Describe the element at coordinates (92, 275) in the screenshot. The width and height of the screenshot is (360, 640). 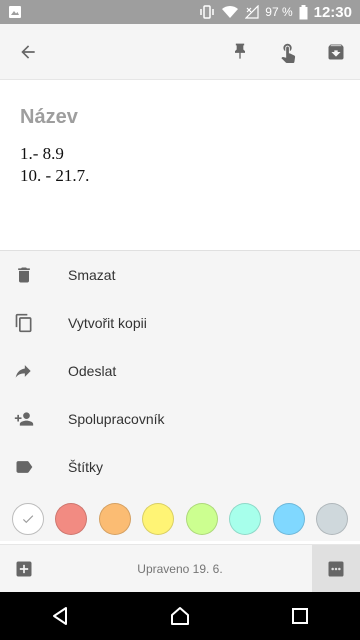
I see `menu-item-label: Smazat` at that location.